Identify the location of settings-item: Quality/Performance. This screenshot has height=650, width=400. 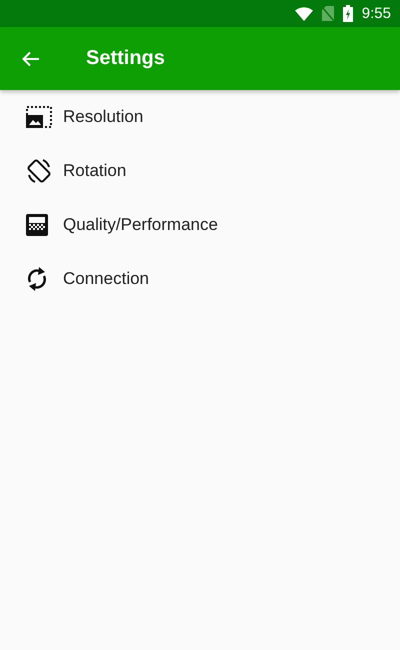
(200, 225).